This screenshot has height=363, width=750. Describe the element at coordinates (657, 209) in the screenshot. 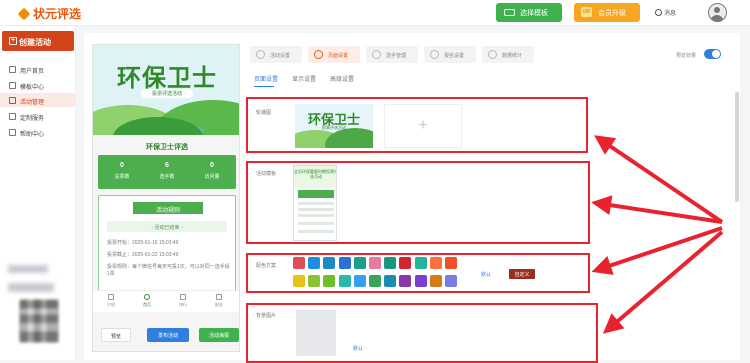

I see `arrow-to-template` at that location.